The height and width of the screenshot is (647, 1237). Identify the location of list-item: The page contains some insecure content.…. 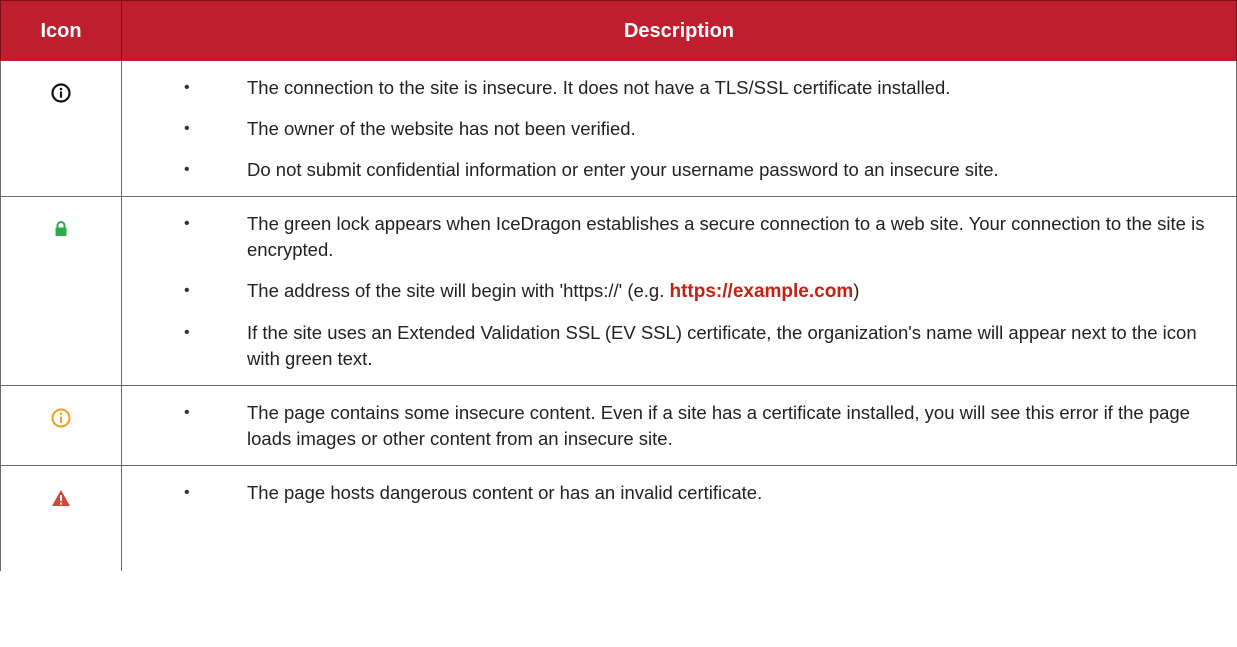
(671, 426).